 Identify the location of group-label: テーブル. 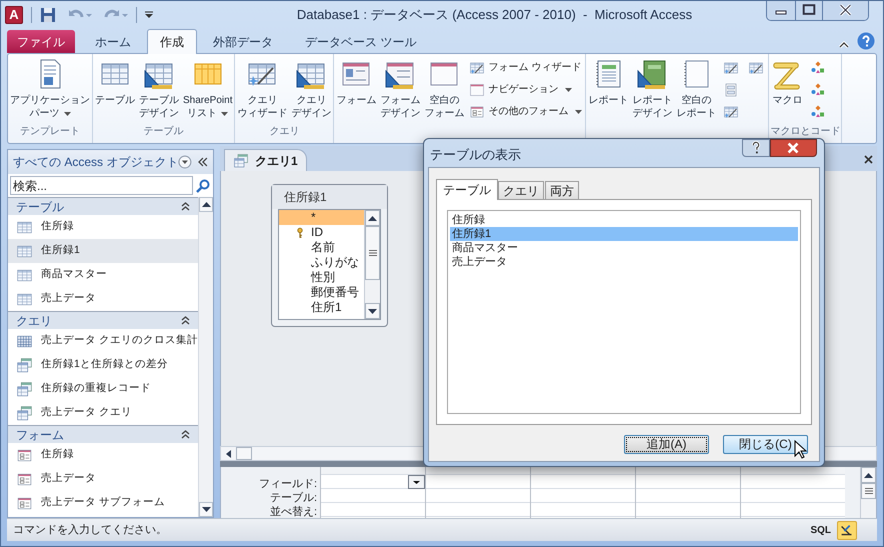
(163, 132).